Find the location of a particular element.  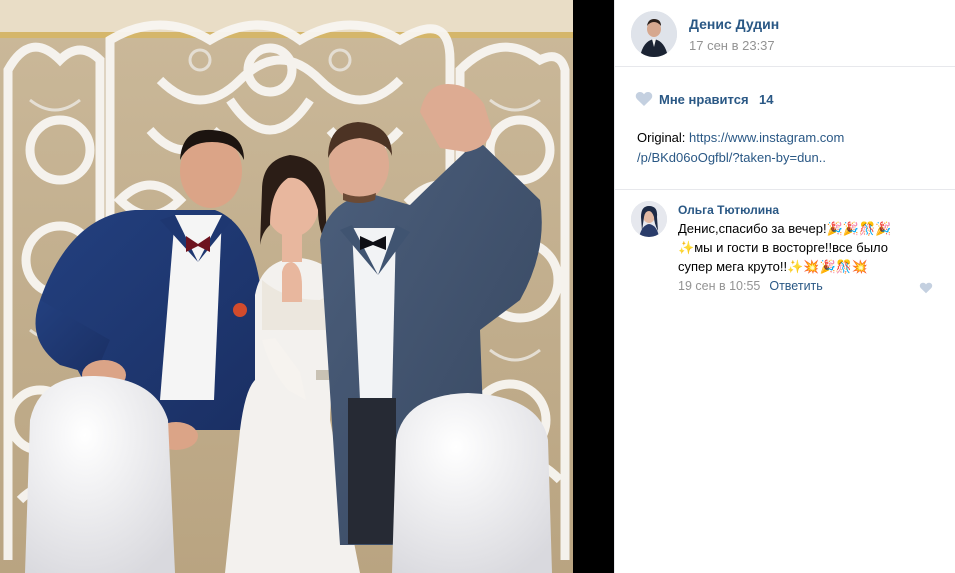

comment-text-line2: мы и гости в восторге!!все было is located at coordinates (791, 247).